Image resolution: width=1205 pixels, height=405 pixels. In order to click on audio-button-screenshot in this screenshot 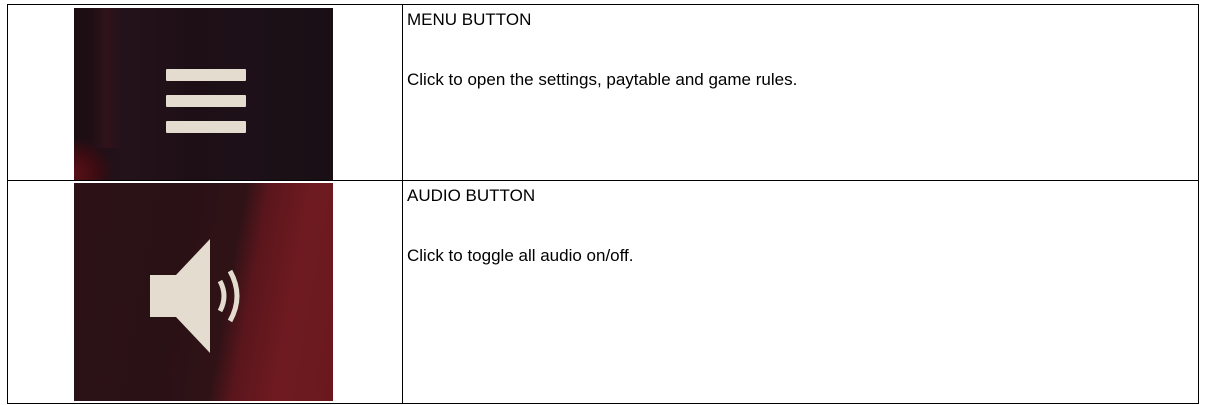, I will do `click(203, 292)`.